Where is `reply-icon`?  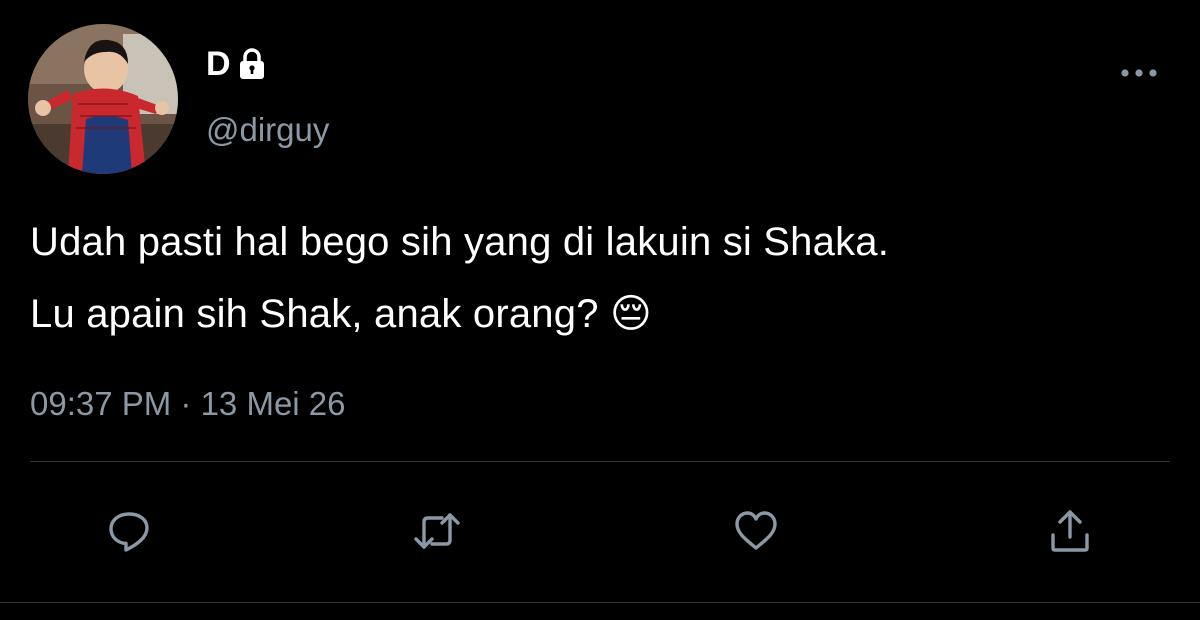
reply-icon is located at coordinates (129, 532).